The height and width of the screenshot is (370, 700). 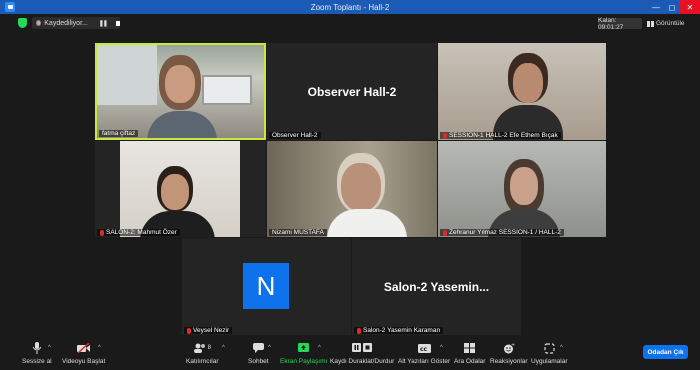 What do you see at coordinates (10, 7) in the screenshot?
I see `zoom-logo-icon` at bounding box center [10, 7].